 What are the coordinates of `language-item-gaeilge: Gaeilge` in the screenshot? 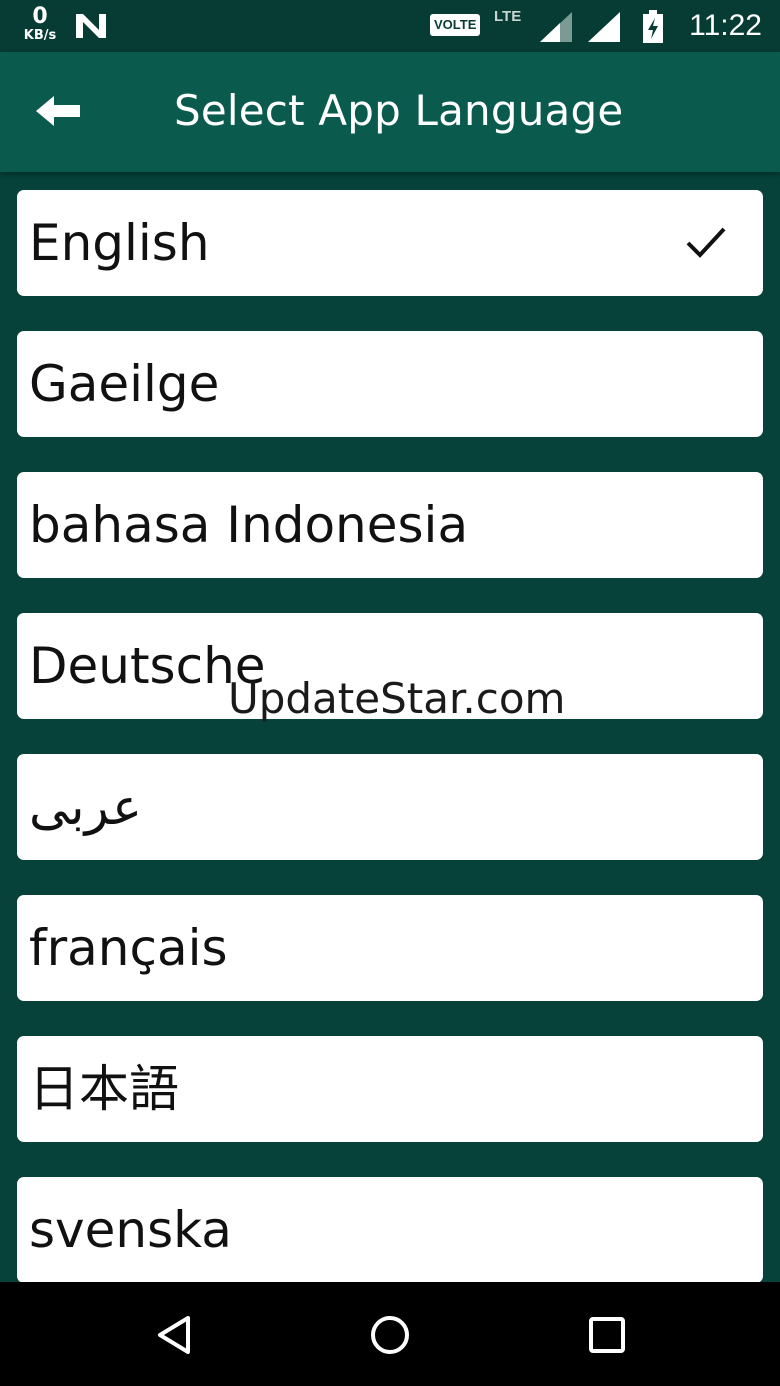 It's located at (390, 384).